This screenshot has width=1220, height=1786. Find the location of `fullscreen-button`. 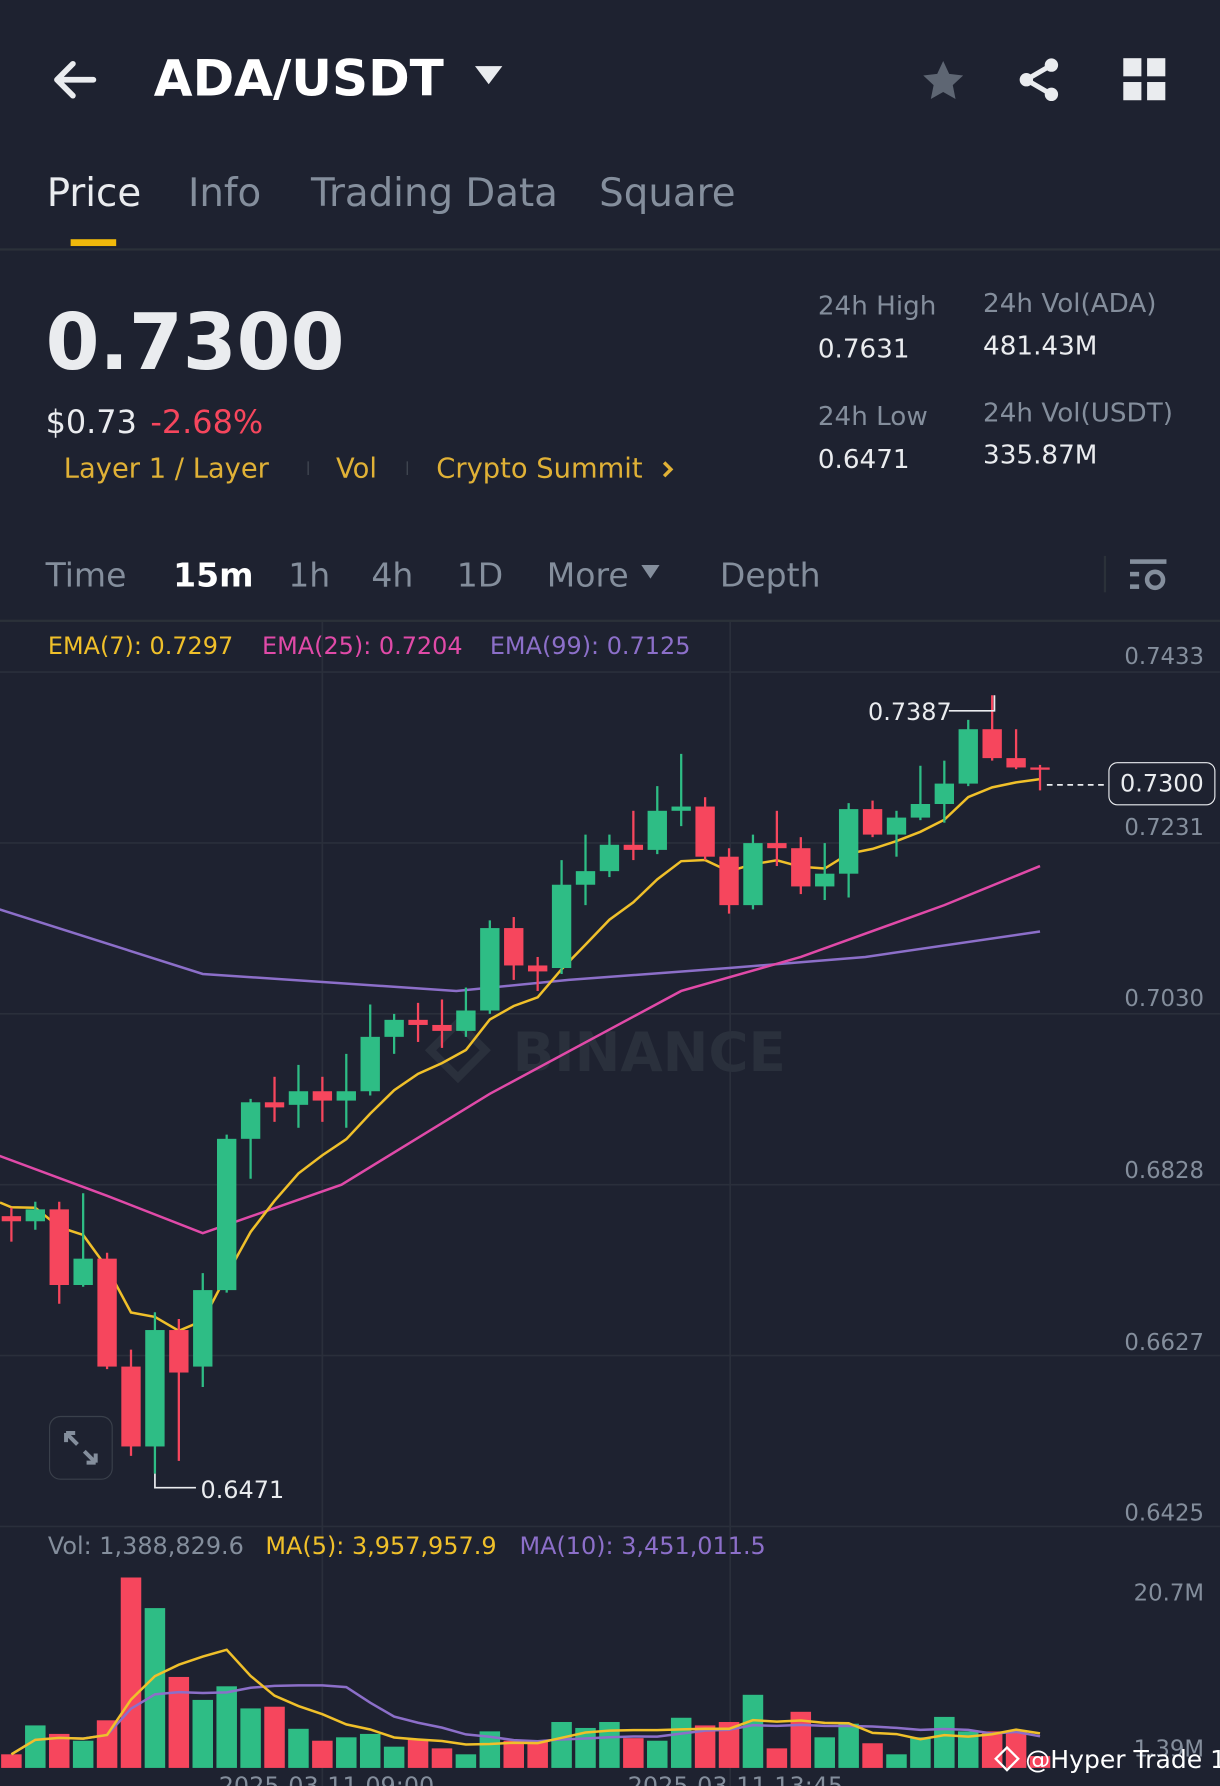

fullscreen-button is located at coordinates (80, 1447).